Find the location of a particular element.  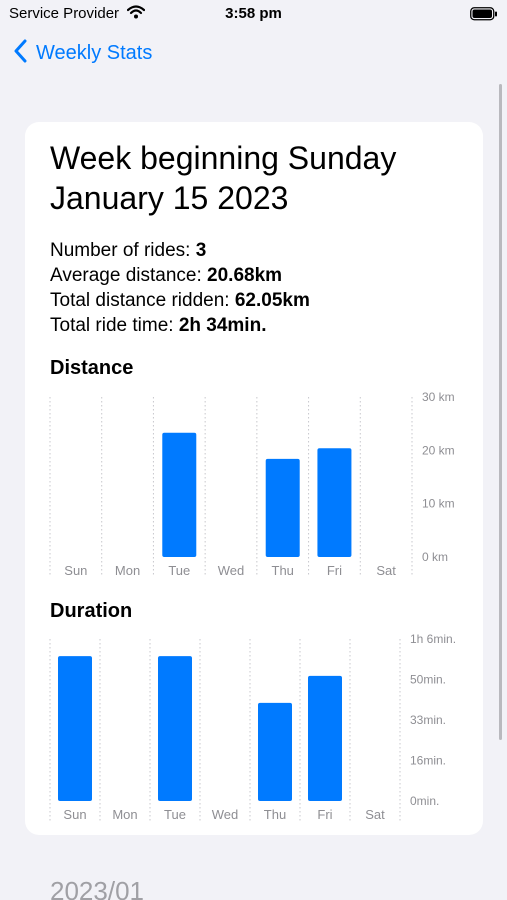

distance-x-tick-label: Mon is located at coordinates (127, 570).